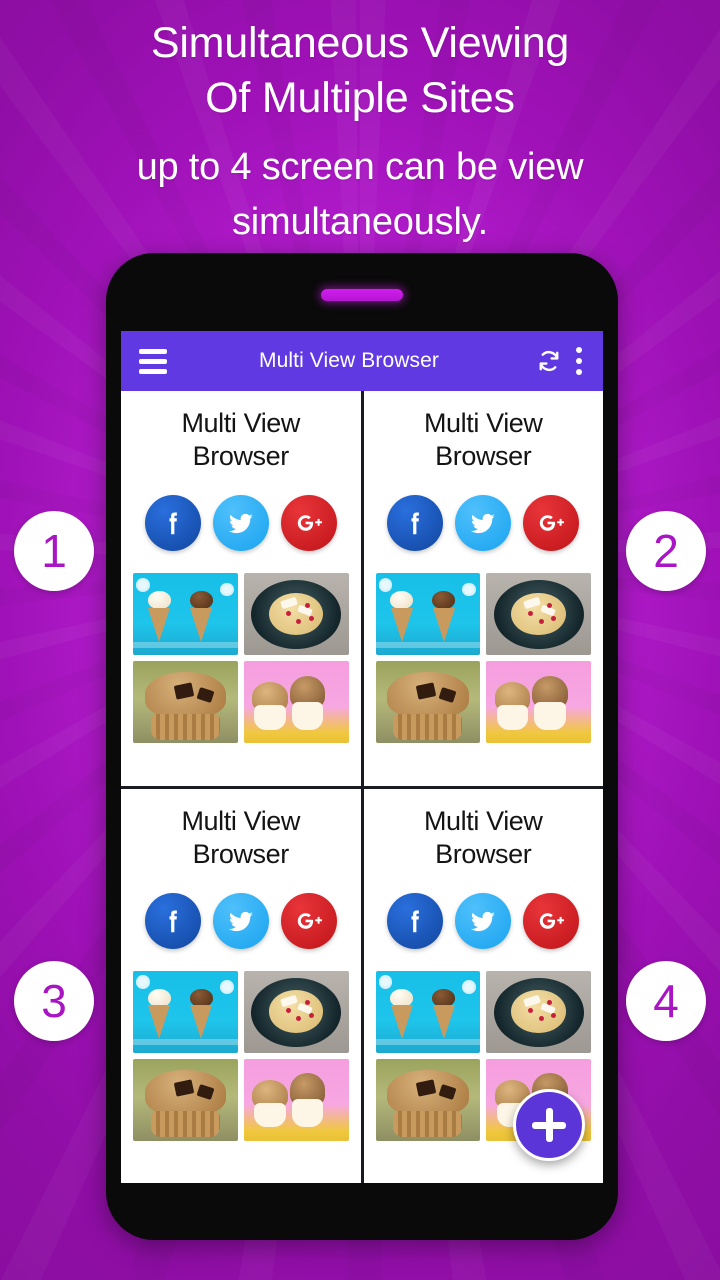 This screenshot has width=720, height=1280. I want to click on headline-line-1: Simultaneous Viewing, so click(360, 43).